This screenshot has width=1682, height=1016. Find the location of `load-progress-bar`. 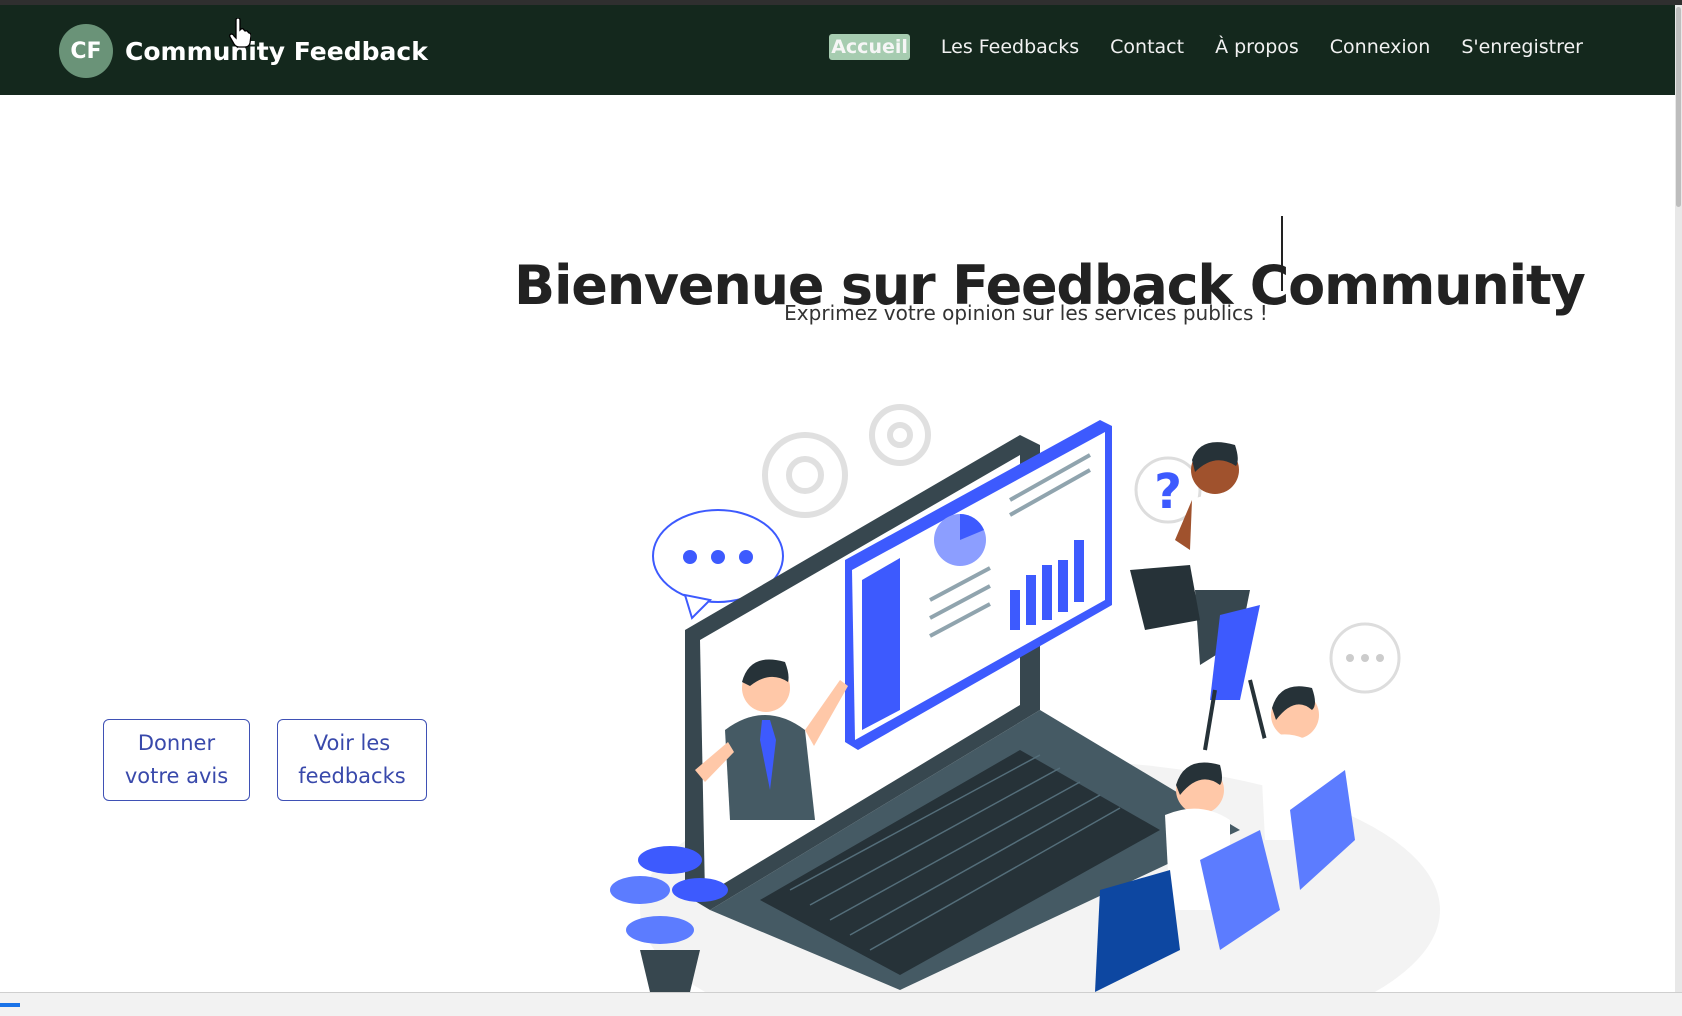

load-progress-bar is located at coordinates (10, 1005).